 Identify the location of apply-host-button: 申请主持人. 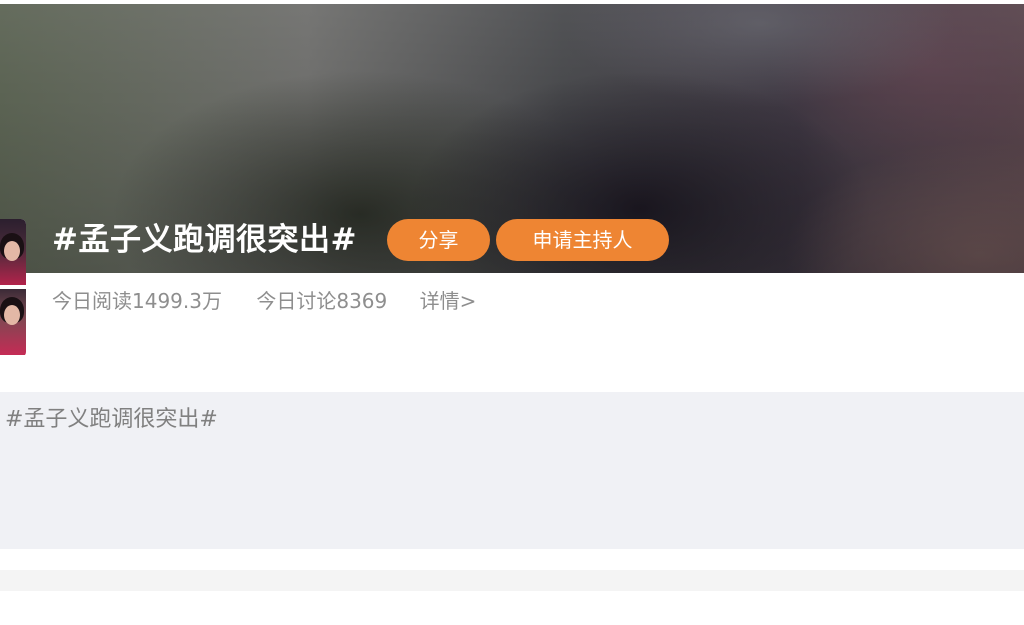
(582, 240).